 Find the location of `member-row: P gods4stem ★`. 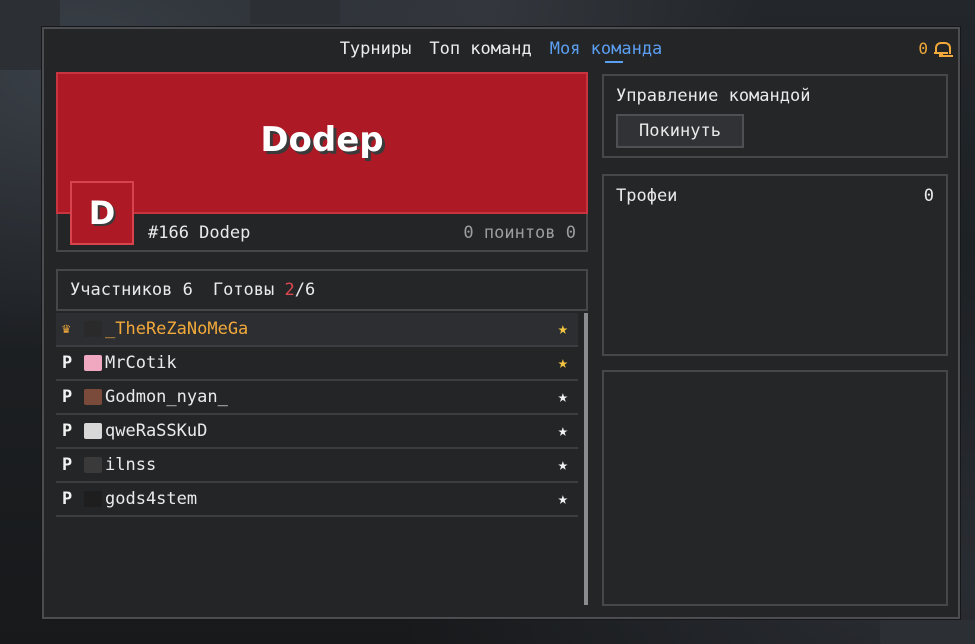

member-row: P gods4stem ★ is located at coordinates (317, 500).